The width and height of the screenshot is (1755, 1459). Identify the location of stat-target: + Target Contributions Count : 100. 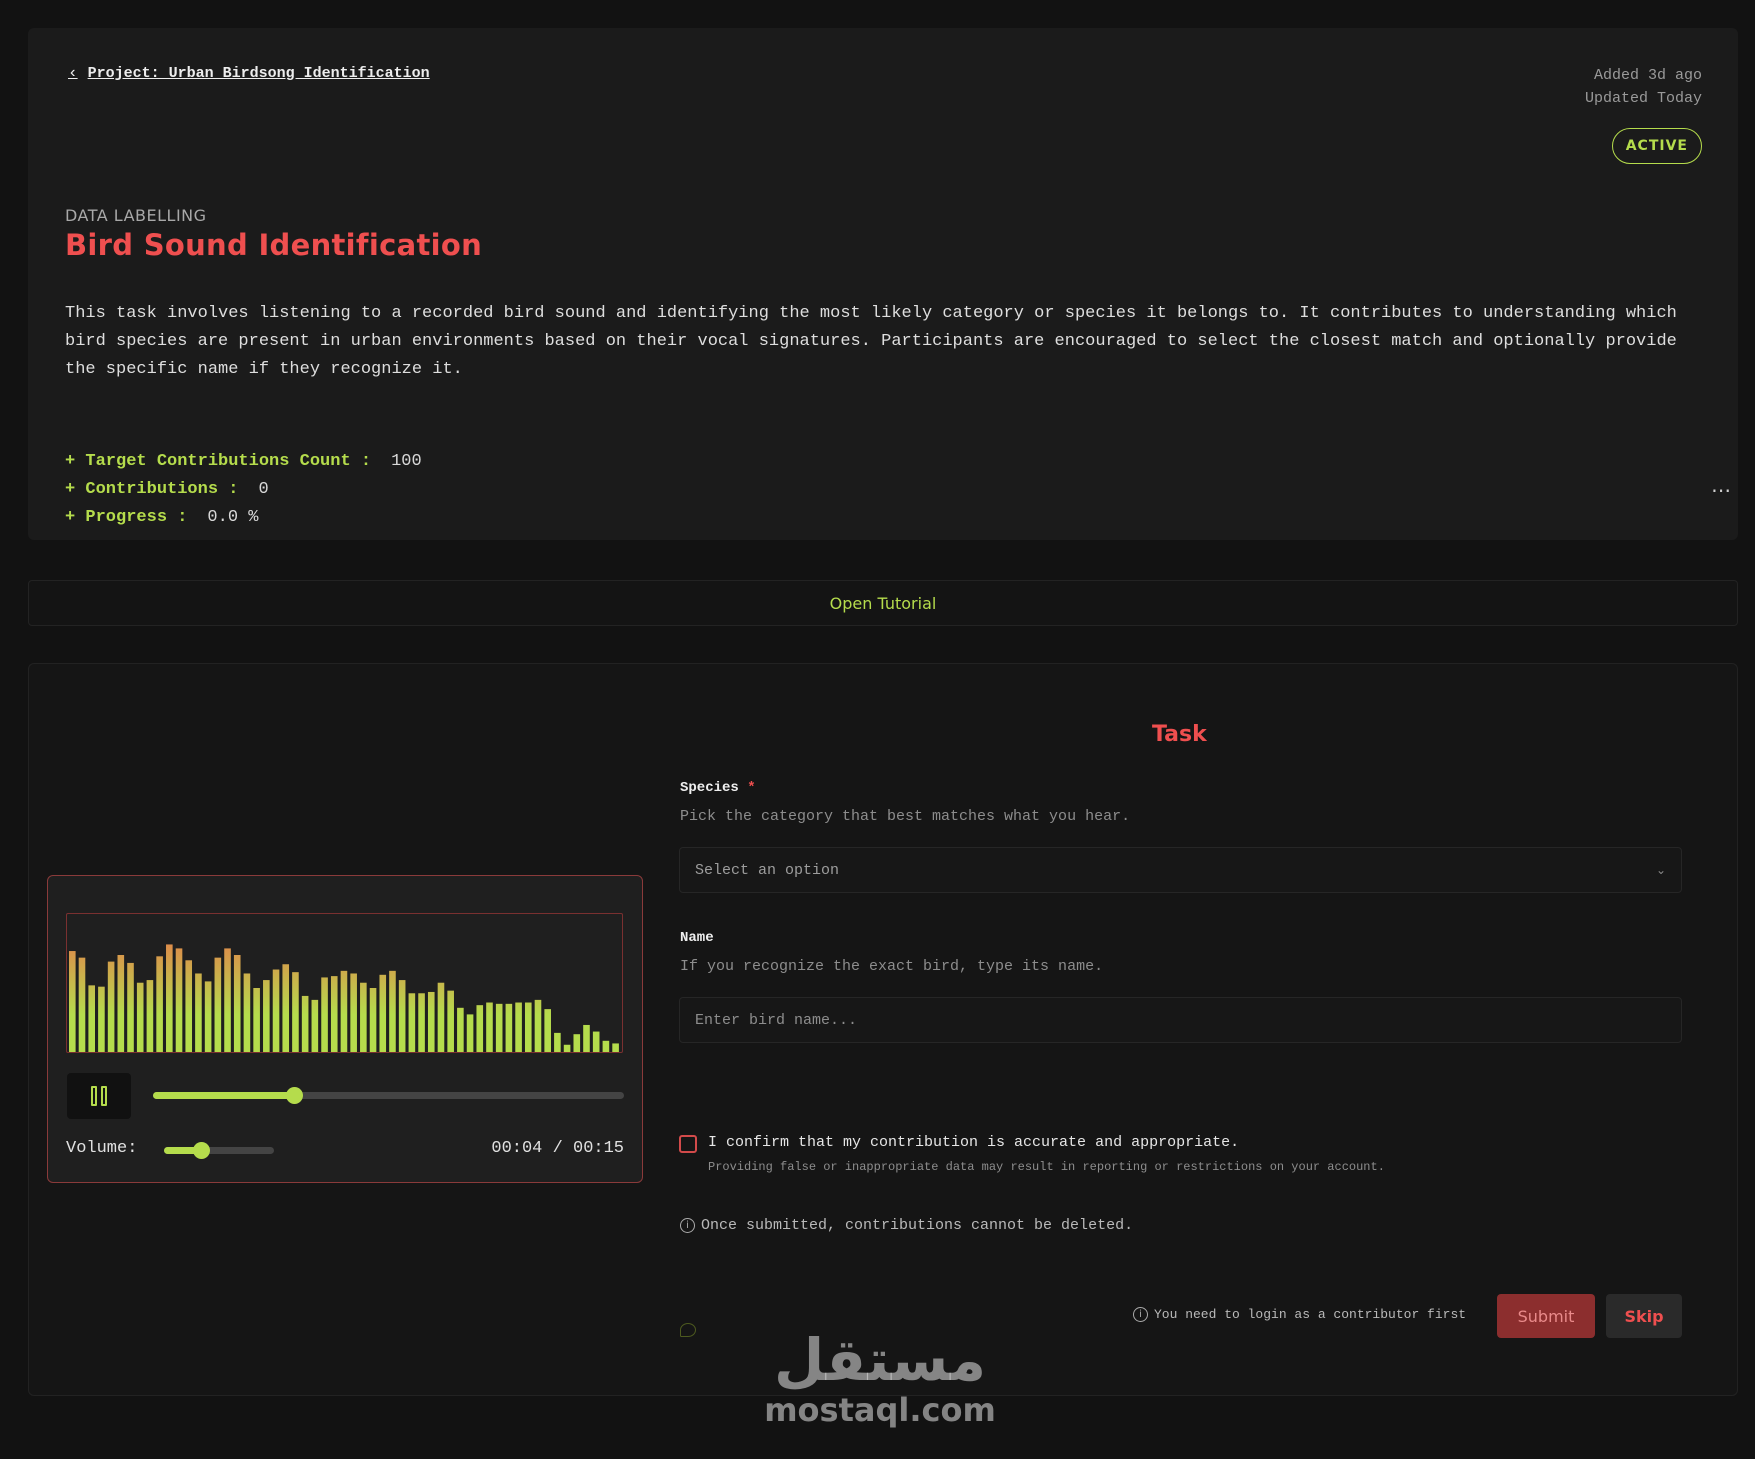
(243, 462).